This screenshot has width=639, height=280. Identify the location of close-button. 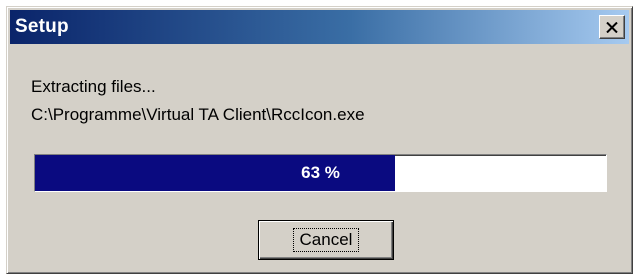
(612, 27).